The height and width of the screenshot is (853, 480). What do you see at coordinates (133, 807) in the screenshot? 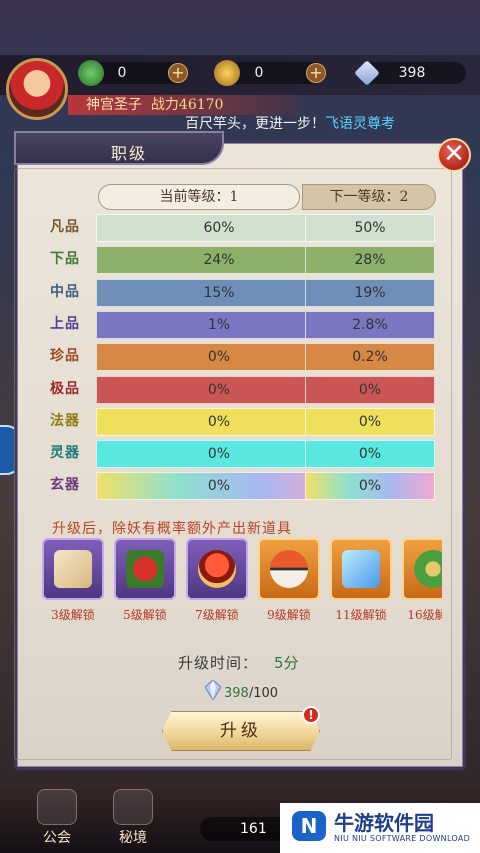
I see `secret-realm-icon` at bounding box center [133, 807].